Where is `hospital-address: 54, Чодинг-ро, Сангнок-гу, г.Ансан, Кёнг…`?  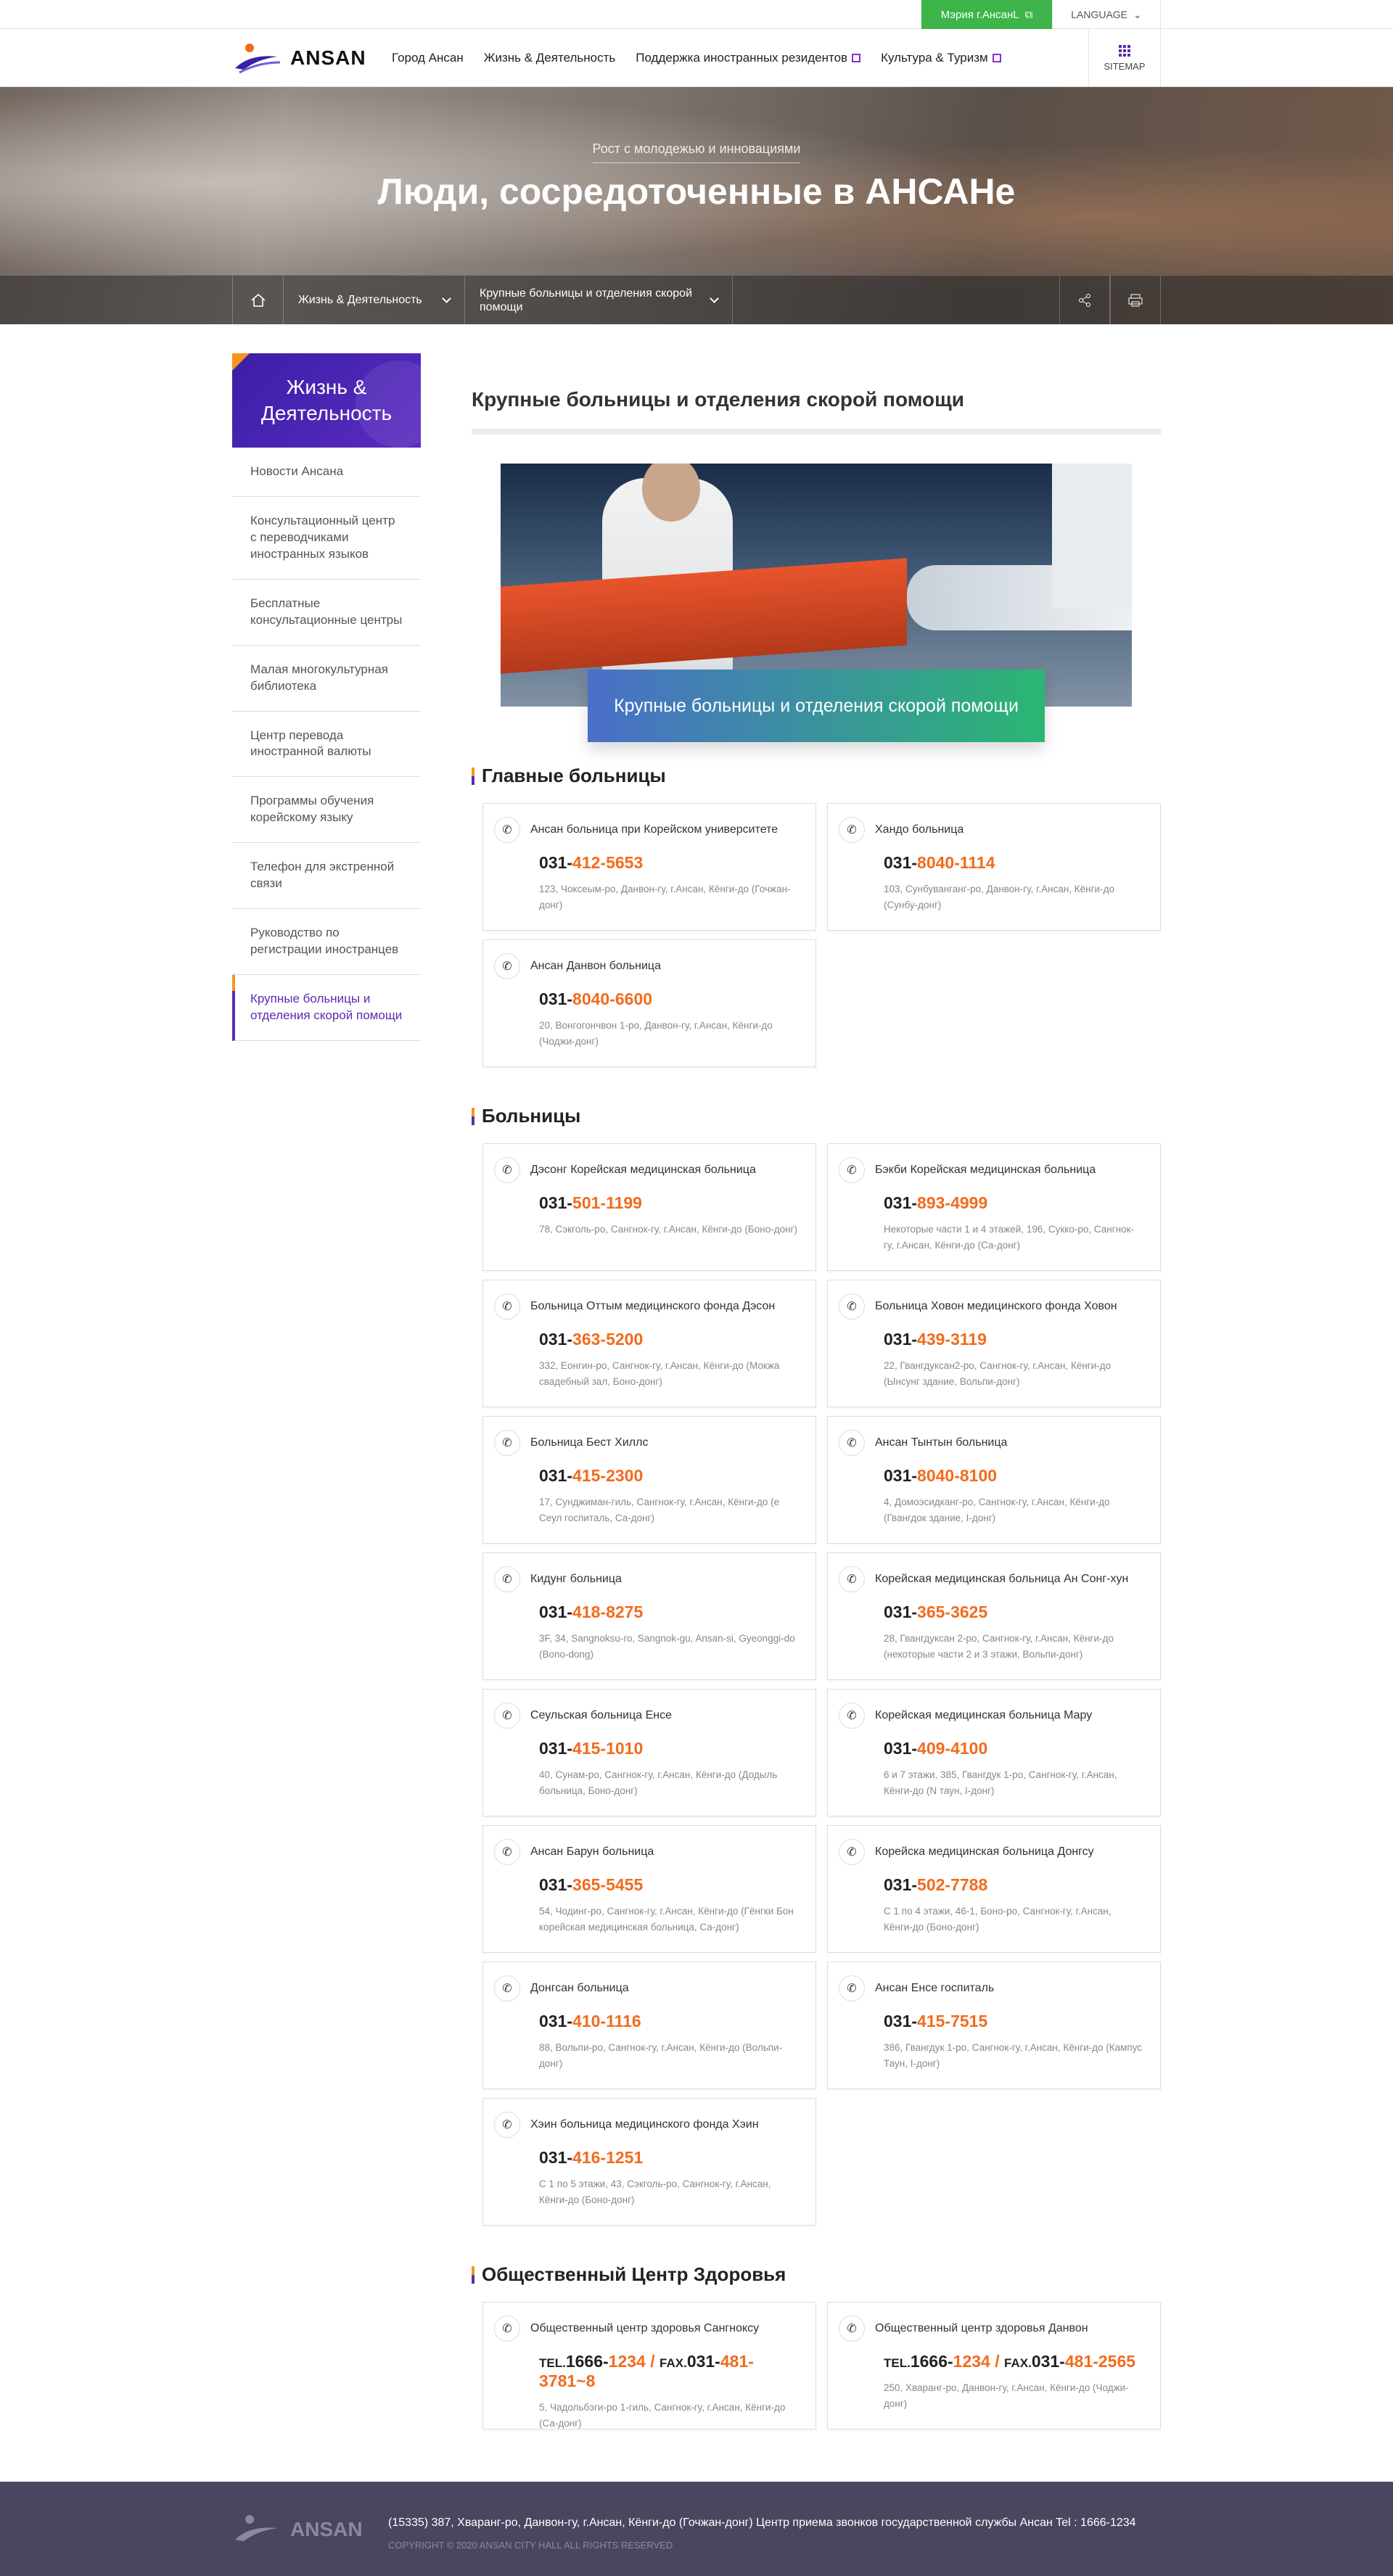
hospital-address: 54, Чодинг-ро, Сангнок-гу, г.Ансан, Кёнг… is located at coordinates (666, 1919).